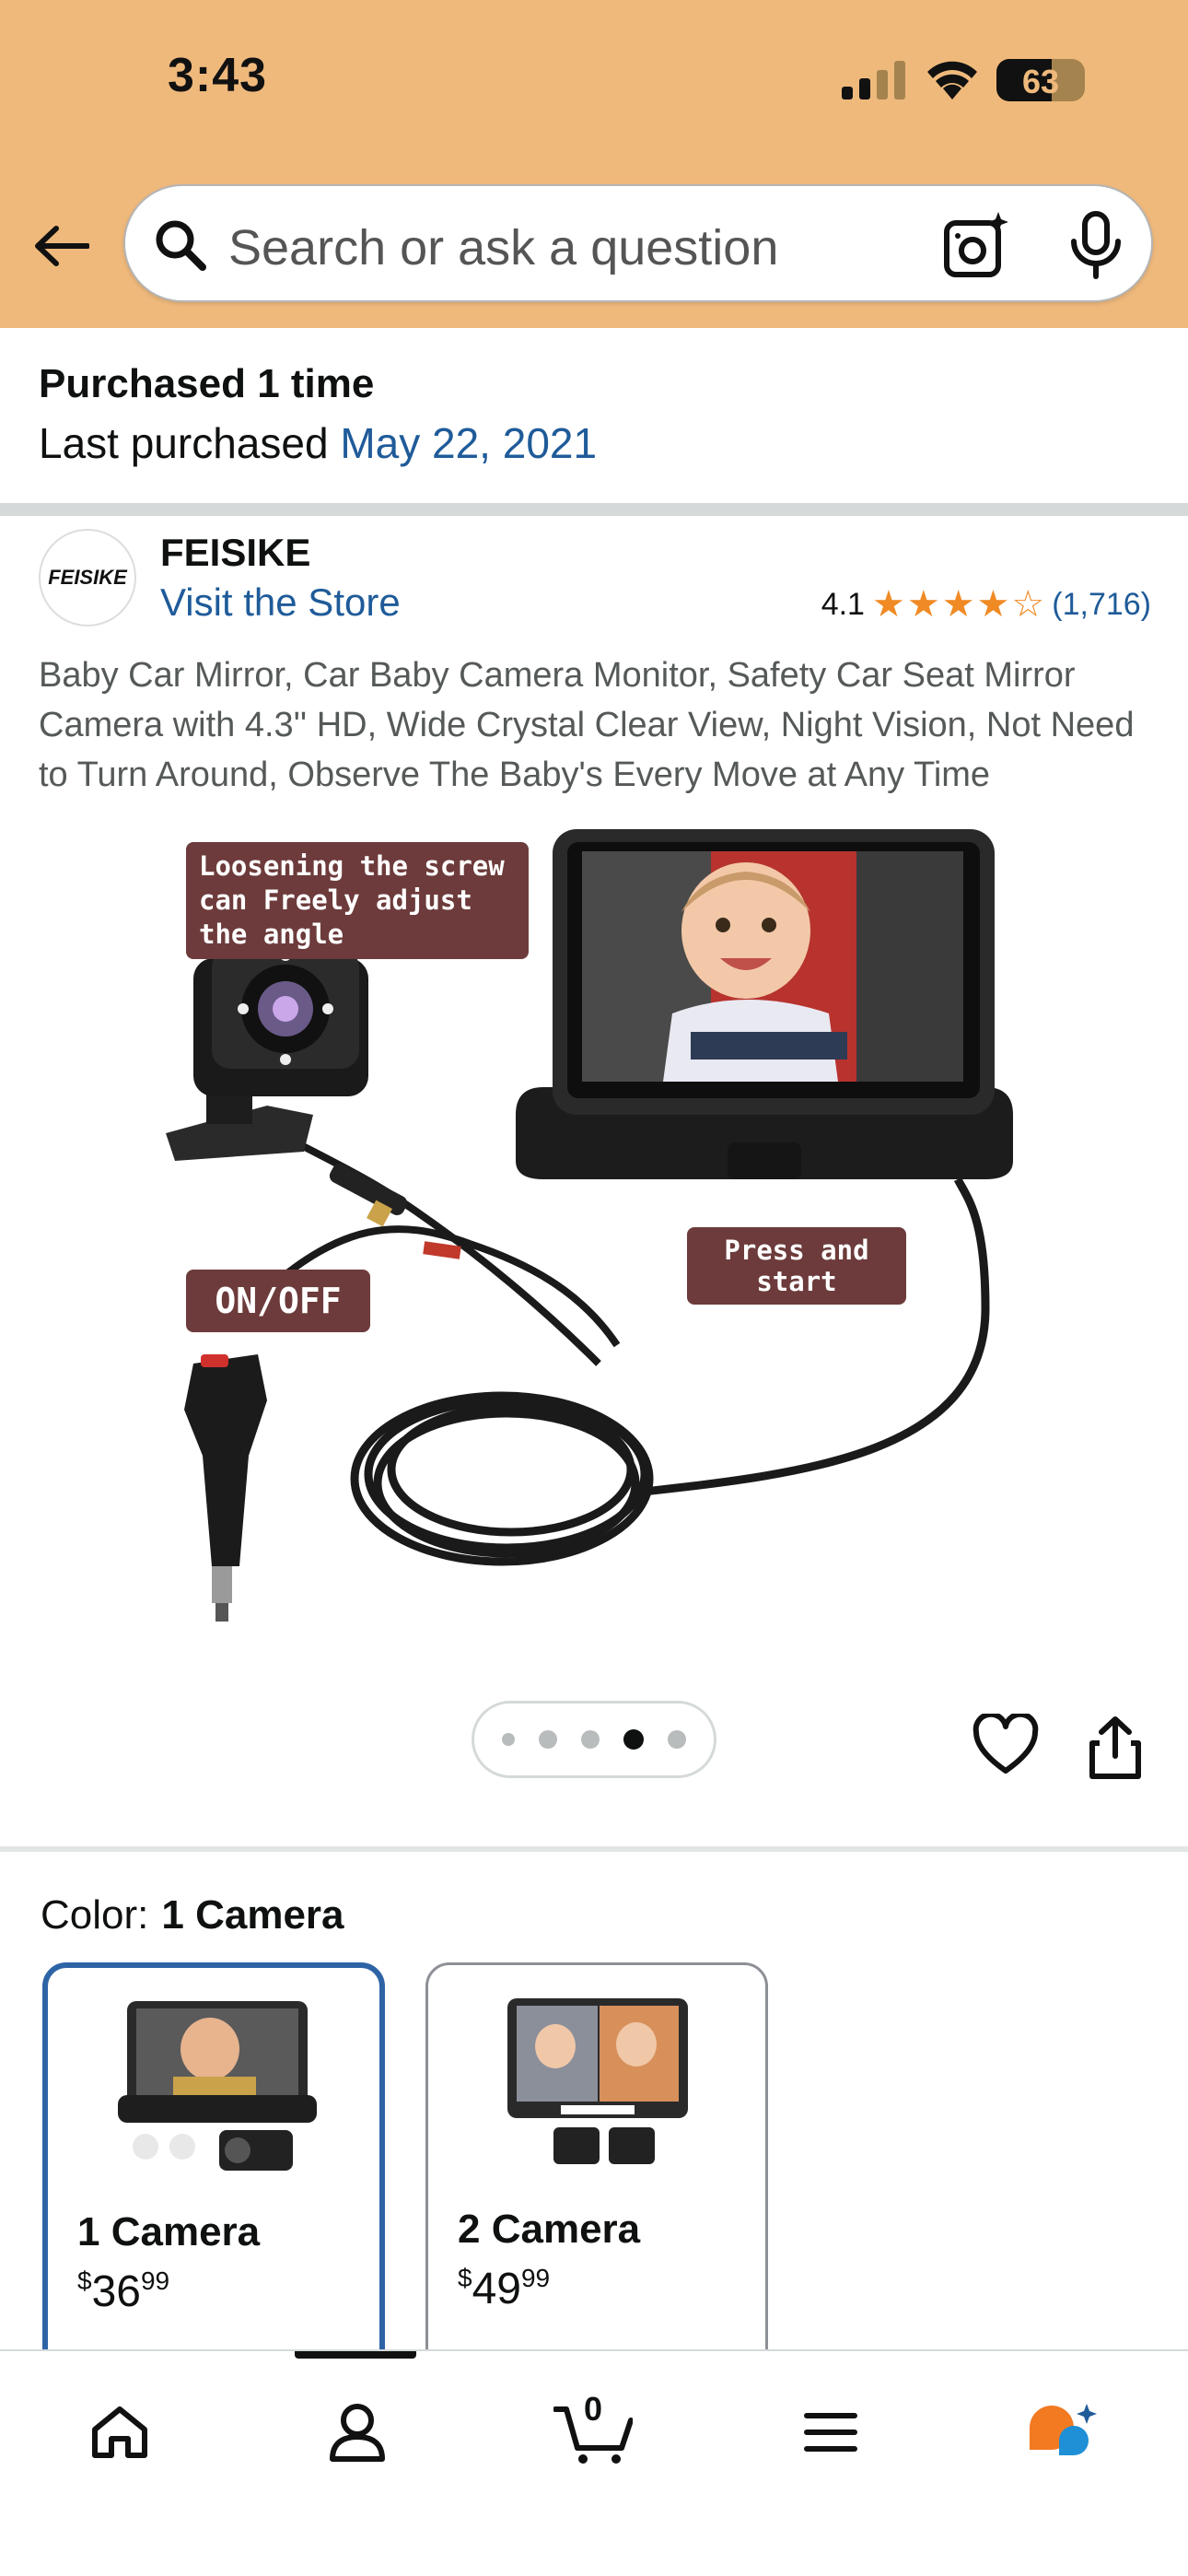 The width and height of the screenshot is (1188, 2576). I want to click on rating-summary: 4.1 ★ ★ ★ ★ ☆ (1,716), so click(986, 604).